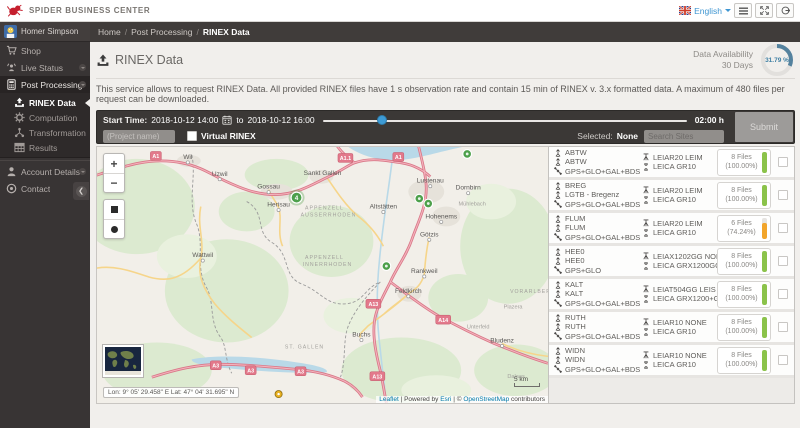 The image size is (800, 428). Describe the element at coordinates (192, 136) in the screenshot. I see `virtual-rinex-checkbox` at that location.